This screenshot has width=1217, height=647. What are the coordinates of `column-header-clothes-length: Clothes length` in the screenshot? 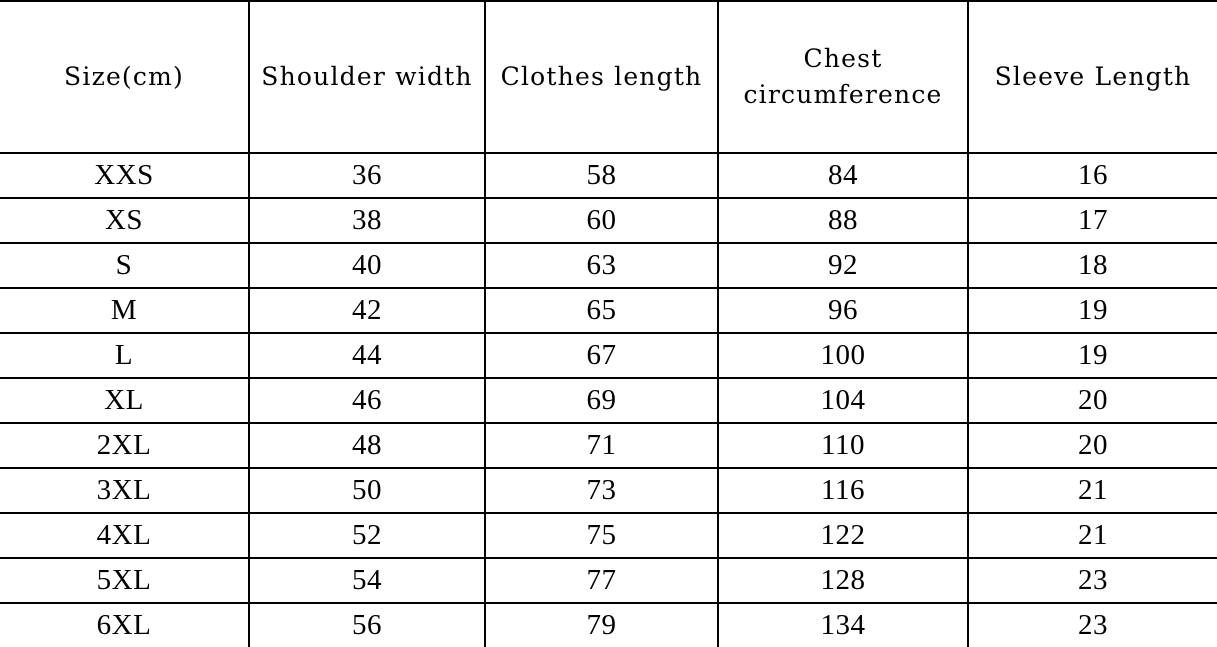 It's located at (601, 77).